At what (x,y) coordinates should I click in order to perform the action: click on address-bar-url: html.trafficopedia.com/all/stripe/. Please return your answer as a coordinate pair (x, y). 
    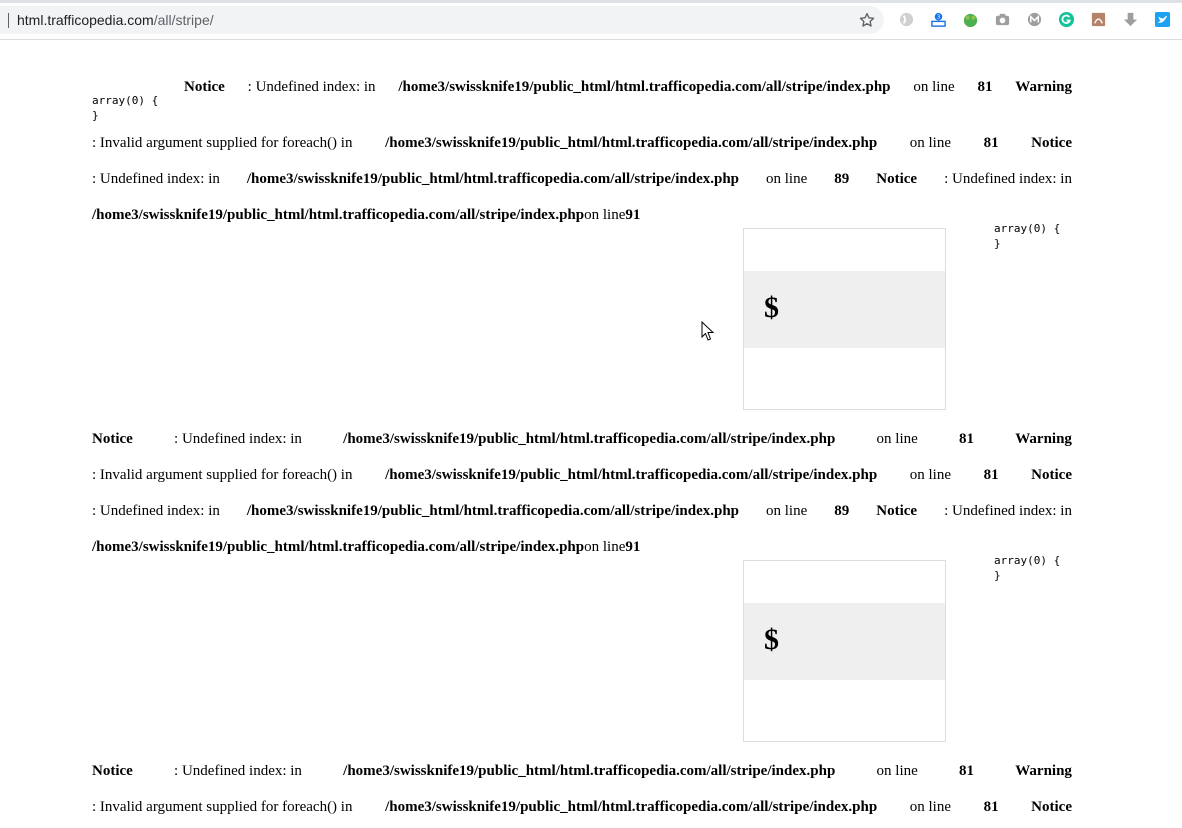
    Looking at the image, I should click on (115, 20).